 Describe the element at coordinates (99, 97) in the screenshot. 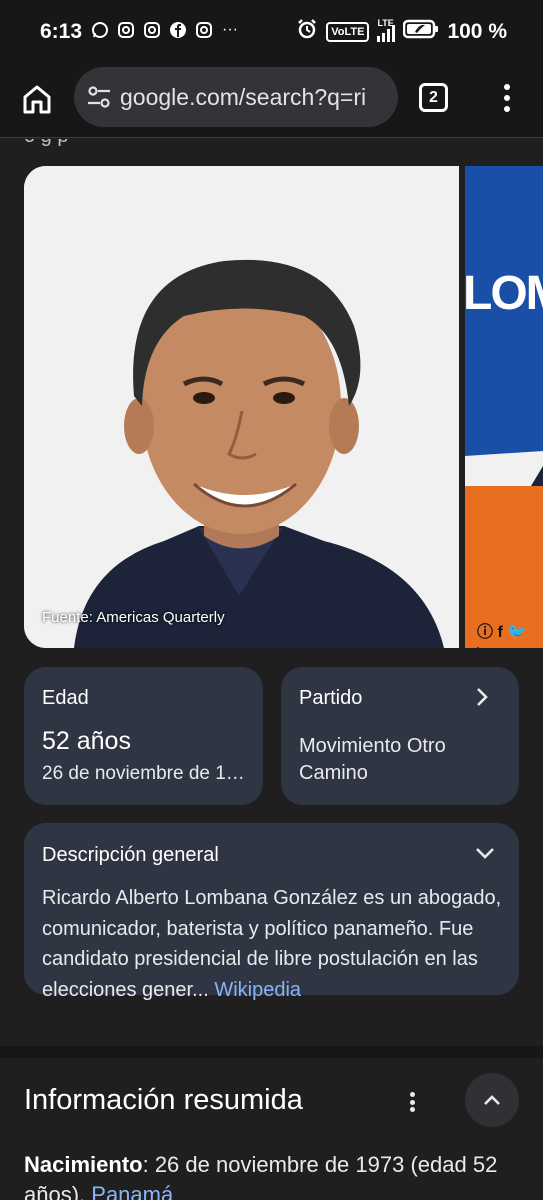

I see `site-settings-icon` at that location.